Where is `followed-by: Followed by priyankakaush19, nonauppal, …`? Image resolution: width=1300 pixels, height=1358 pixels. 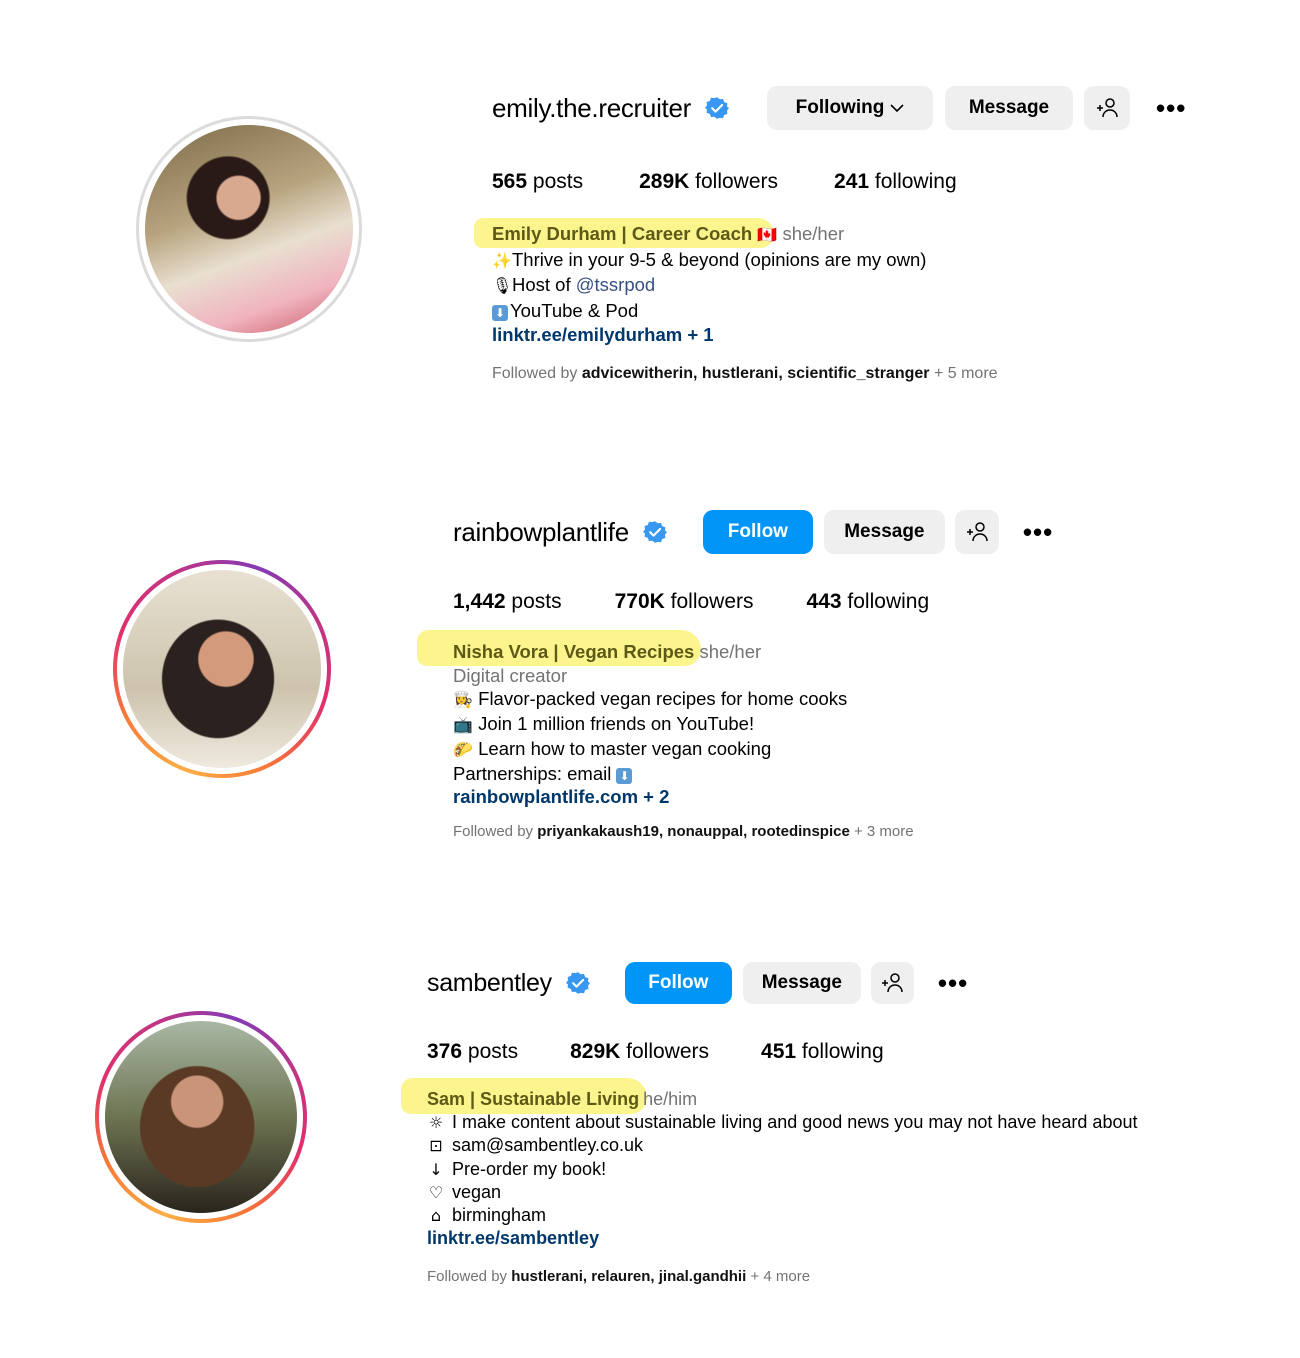
followed-by: Followed by priyankakaush19, nonauppal, … is located at coordinates (683, 831).